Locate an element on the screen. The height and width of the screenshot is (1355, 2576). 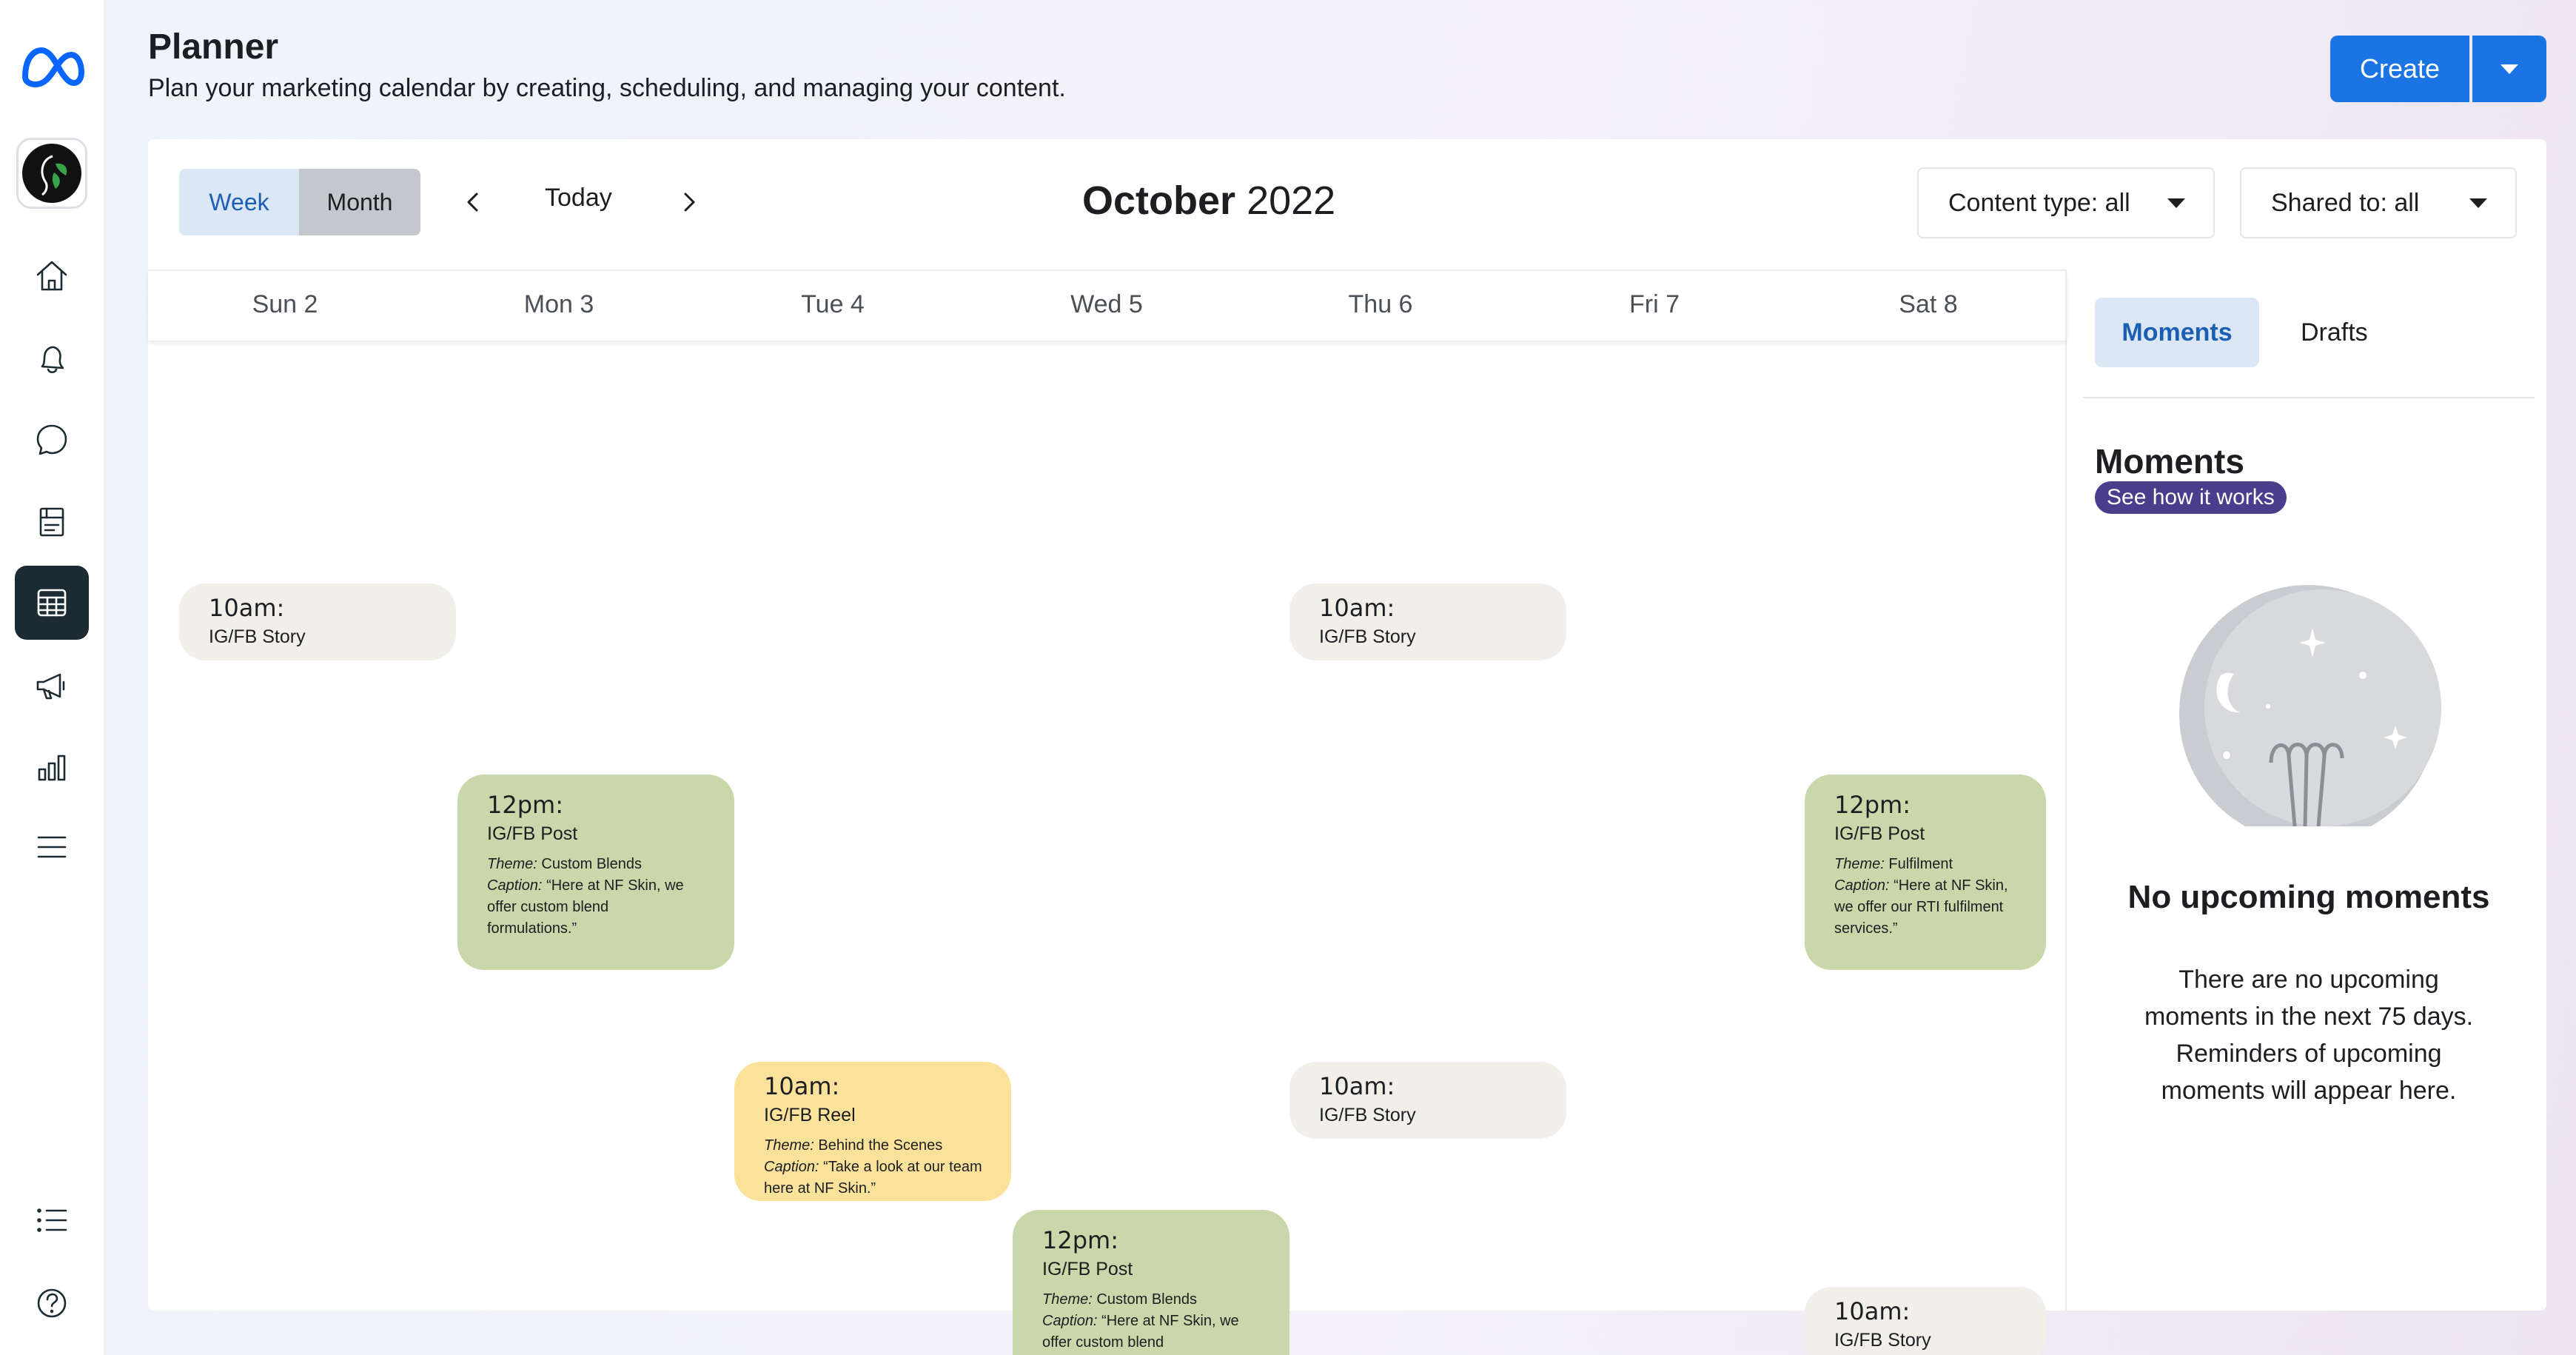
day-header: Fri 7 is located at coordinates (1654, 304).